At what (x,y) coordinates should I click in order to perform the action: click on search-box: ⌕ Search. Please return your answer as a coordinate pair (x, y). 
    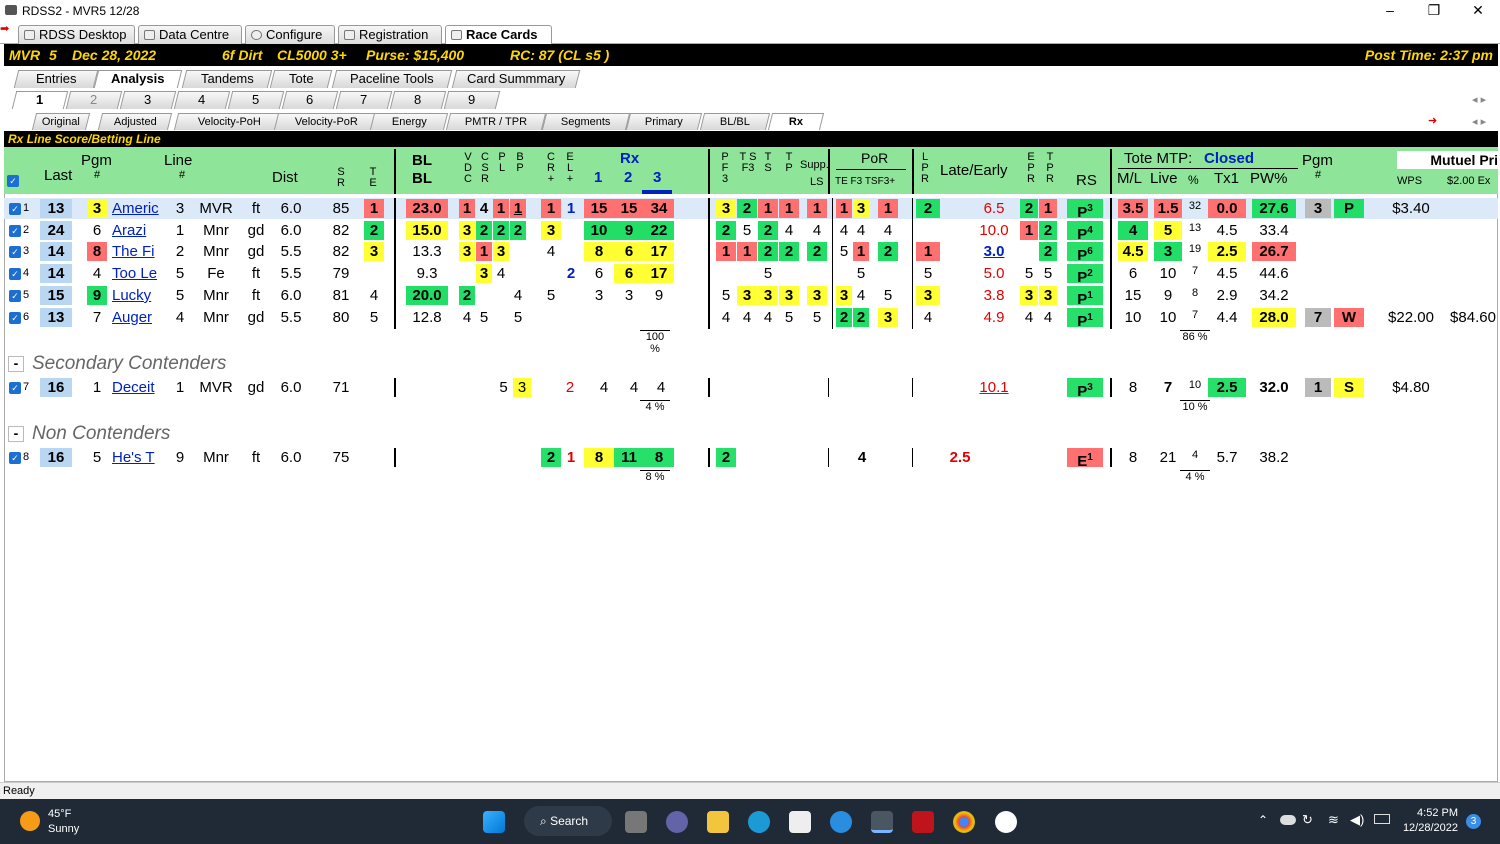
    Looking at the image, I should click on (568, 821).